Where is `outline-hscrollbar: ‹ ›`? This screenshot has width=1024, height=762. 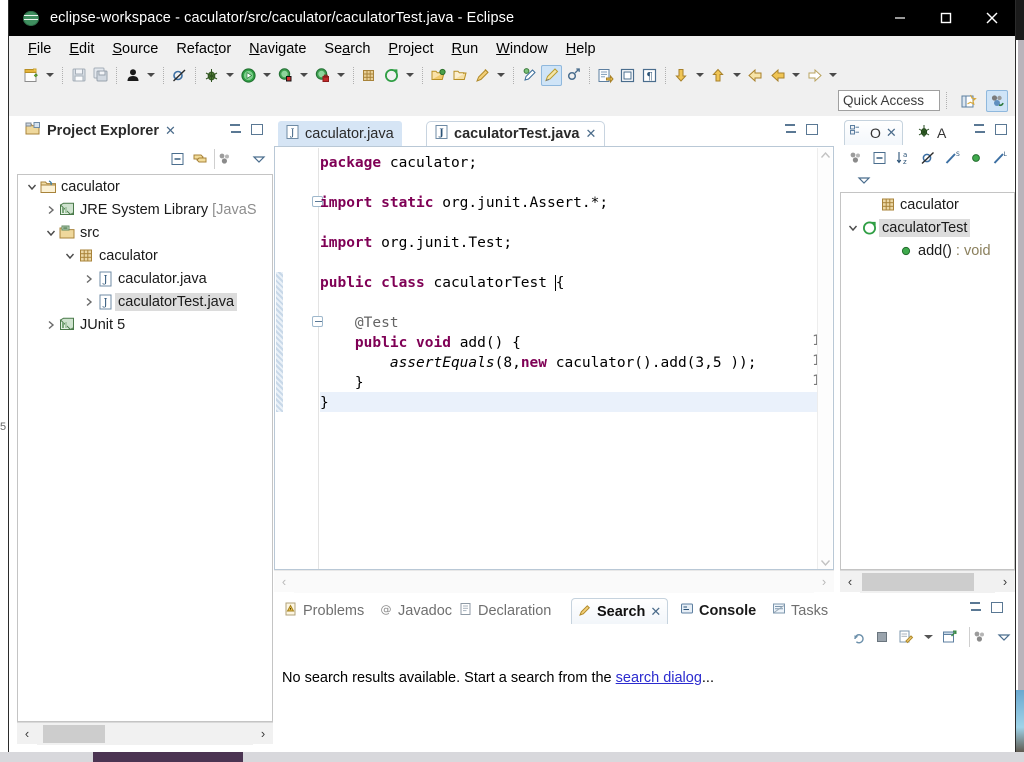
outline-hscrollbar: ‹ › is located at coordinates (927, 581).